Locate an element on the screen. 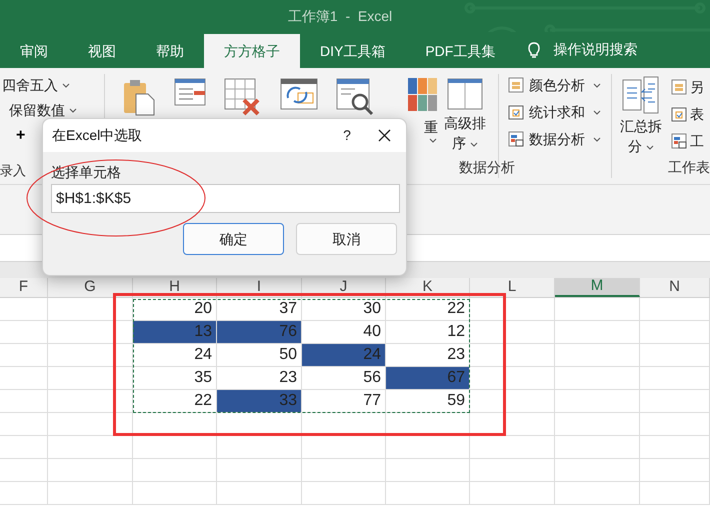  table-cell: 13 is located at coordinates (175, 332).